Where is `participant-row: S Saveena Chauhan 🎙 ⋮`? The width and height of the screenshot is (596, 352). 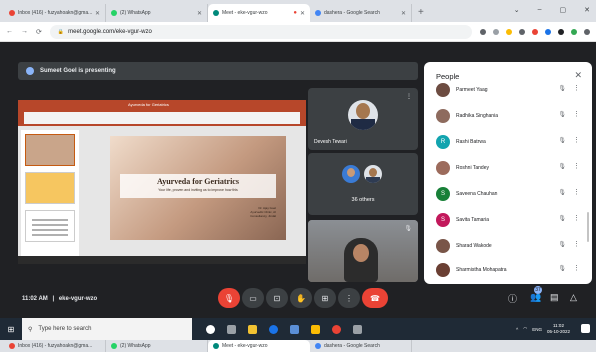
participant-row: S Saveena Chauhan 🎙 ⋮ is located at coordinates (508, 195).